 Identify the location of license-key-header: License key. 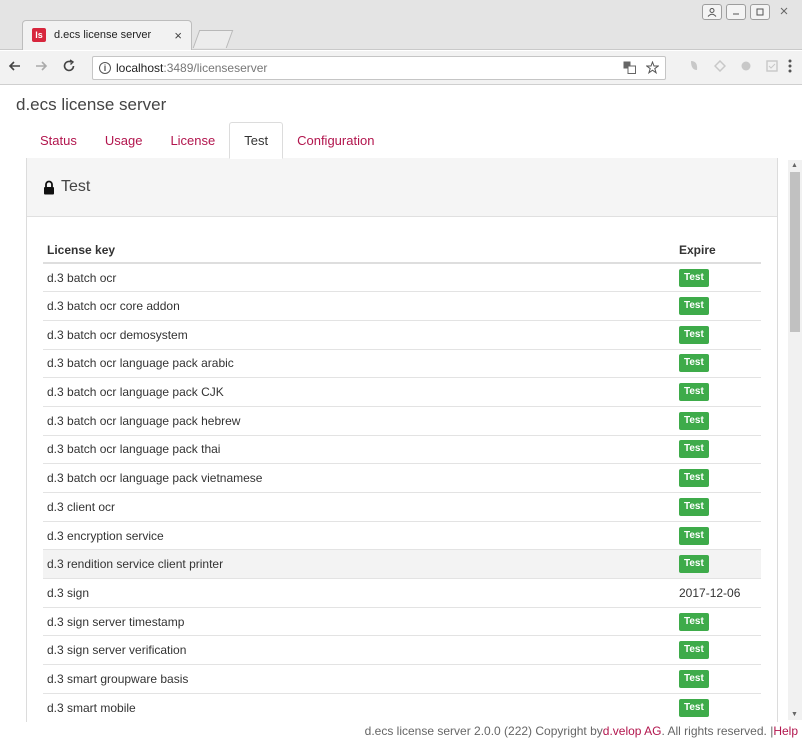
(359, 250).